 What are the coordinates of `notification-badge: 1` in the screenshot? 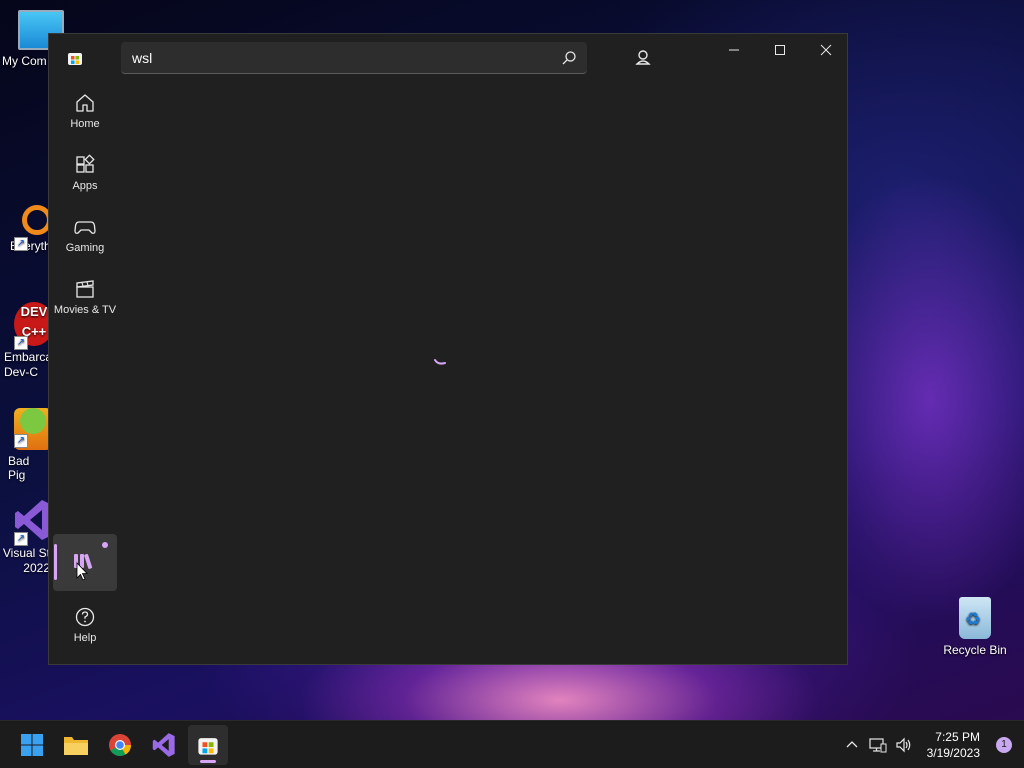 It's located at (1004, 745).